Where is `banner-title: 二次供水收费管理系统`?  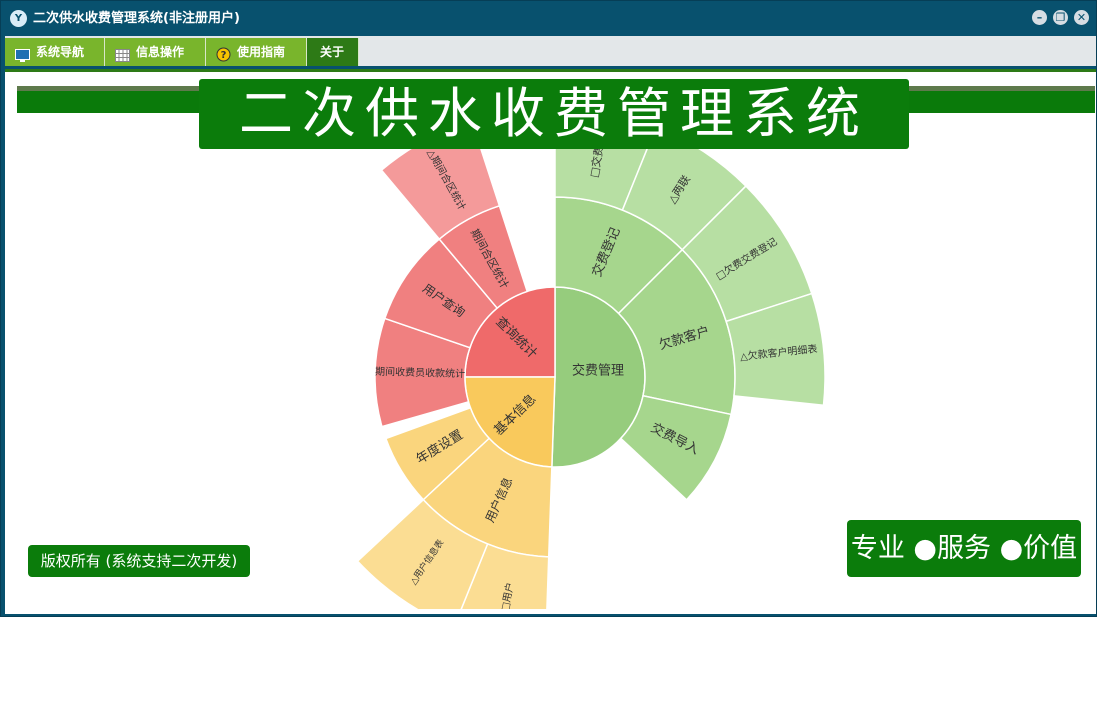
banner-title: 二次供水收费管理系统 is located at coordinates (554, 114).